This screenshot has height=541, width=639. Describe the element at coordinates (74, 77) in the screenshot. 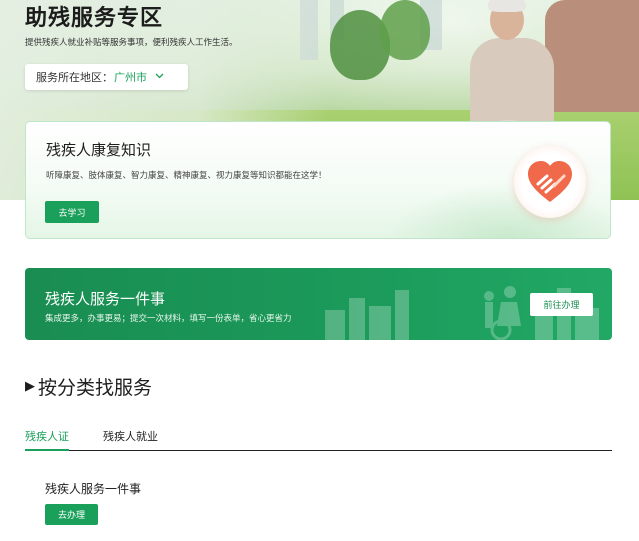

I see `region-label: 服务所在地区：` at that location.